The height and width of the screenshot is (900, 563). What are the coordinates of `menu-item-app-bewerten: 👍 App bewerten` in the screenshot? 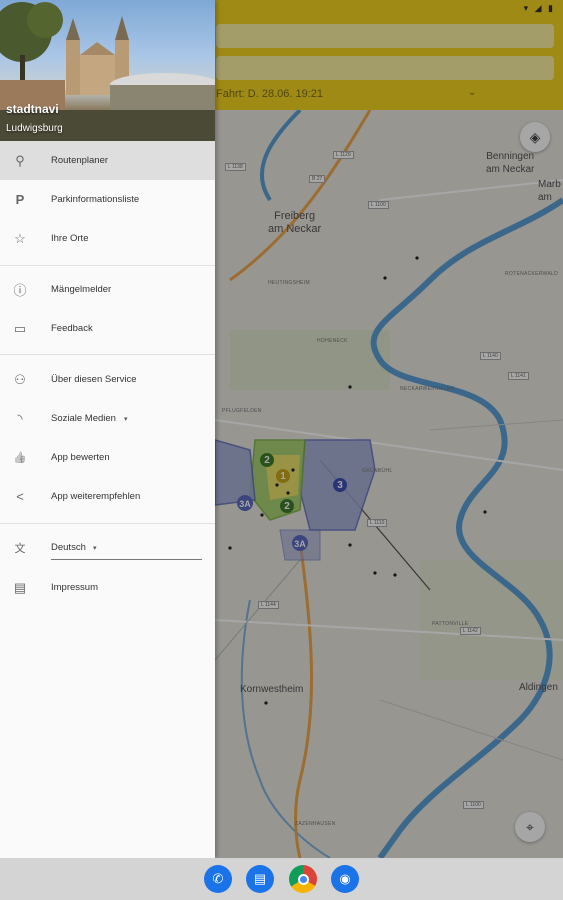 It's located at (107, 457).